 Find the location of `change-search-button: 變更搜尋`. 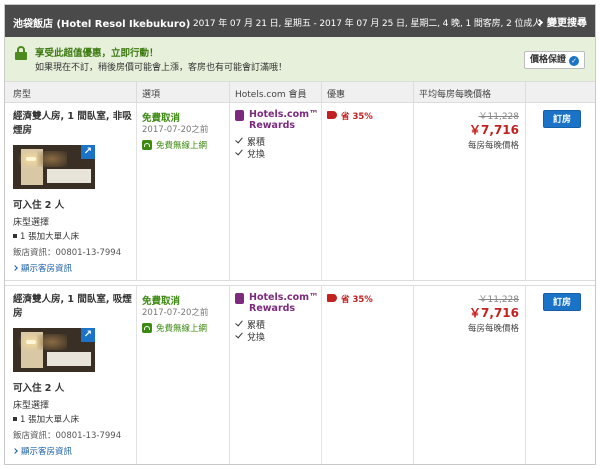

change-search-button: 變更搜尋 is located at coordinates (561, 21).